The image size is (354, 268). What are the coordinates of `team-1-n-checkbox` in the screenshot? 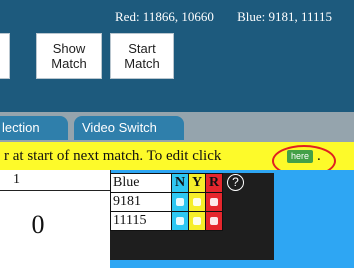 It's located at (180, 202).